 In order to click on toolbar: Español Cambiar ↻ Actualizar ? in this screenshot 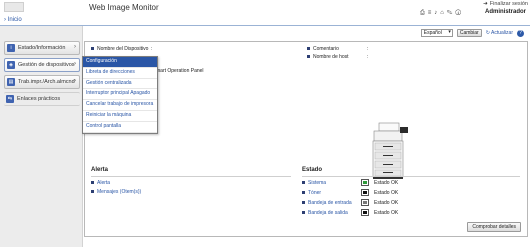, I will do `click(472, 33)`.